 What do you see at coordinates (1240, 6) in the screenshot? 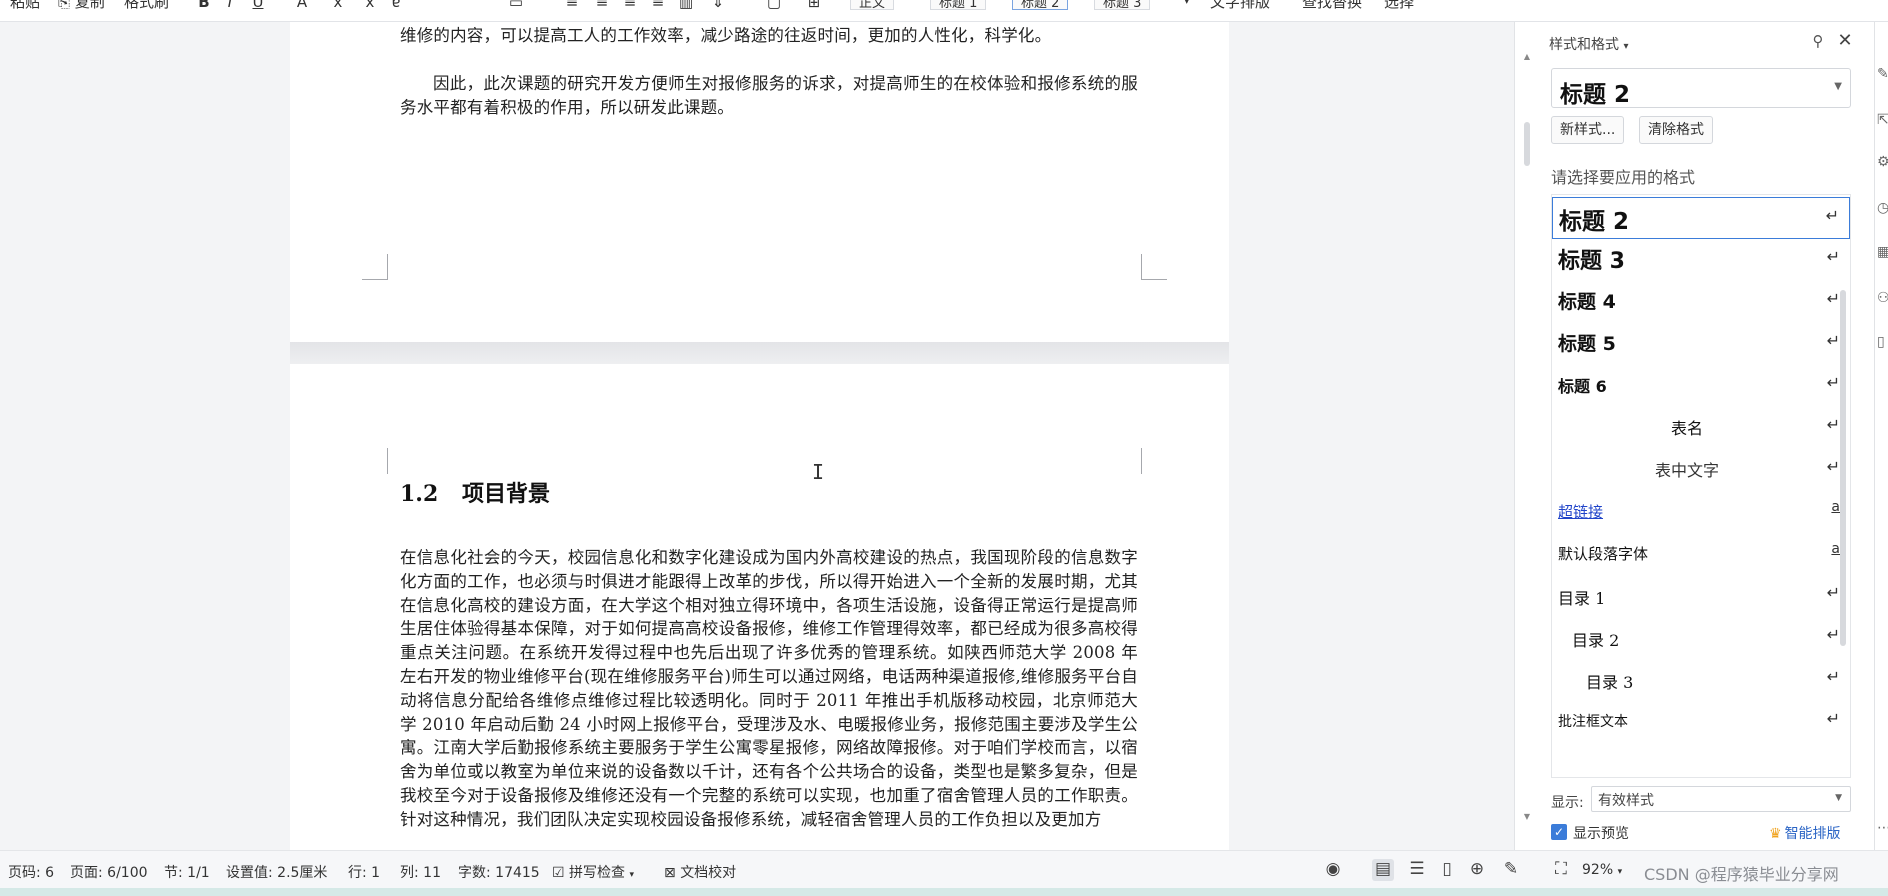
I see `text-layout-button: 文字排版` at bounding box center [1240, 6].